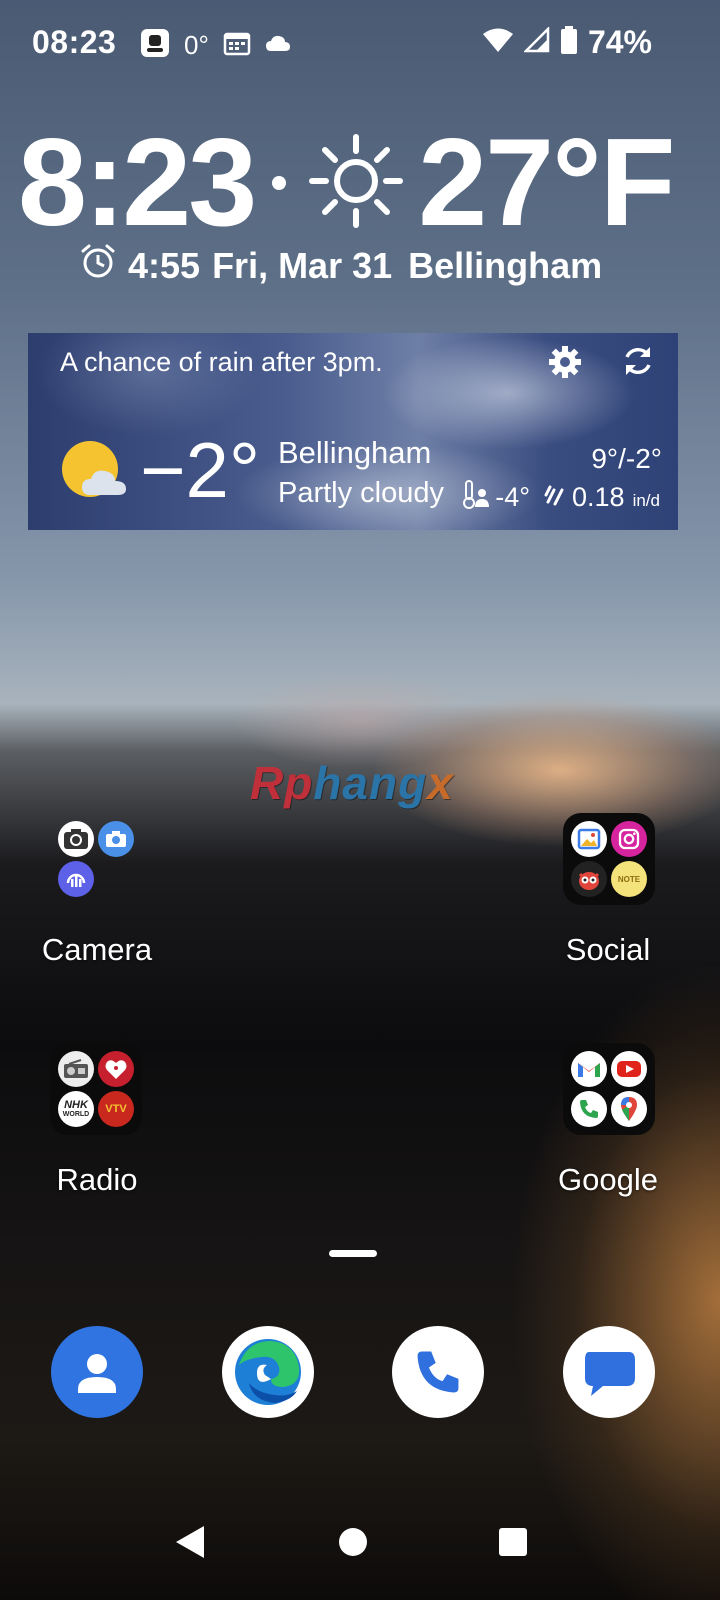 This screenshot has width=720, height=1600. What do you see at coordinates (638, 363) in the screenshot?
I see `refresh-icon` at bounding box center [638, 363].